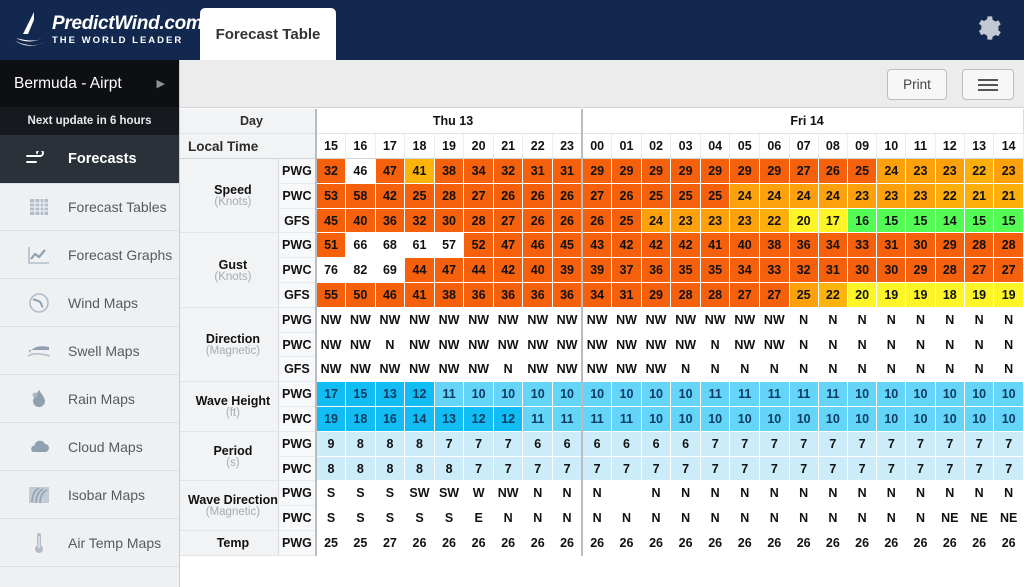 The width and height of the screenshot is (1024, 587). What do you see at coordinates (89, 495) in the screenshot?
I see `sidebar-item-isobar-maps: Isobar Maps` at bounding box center [89, 495].